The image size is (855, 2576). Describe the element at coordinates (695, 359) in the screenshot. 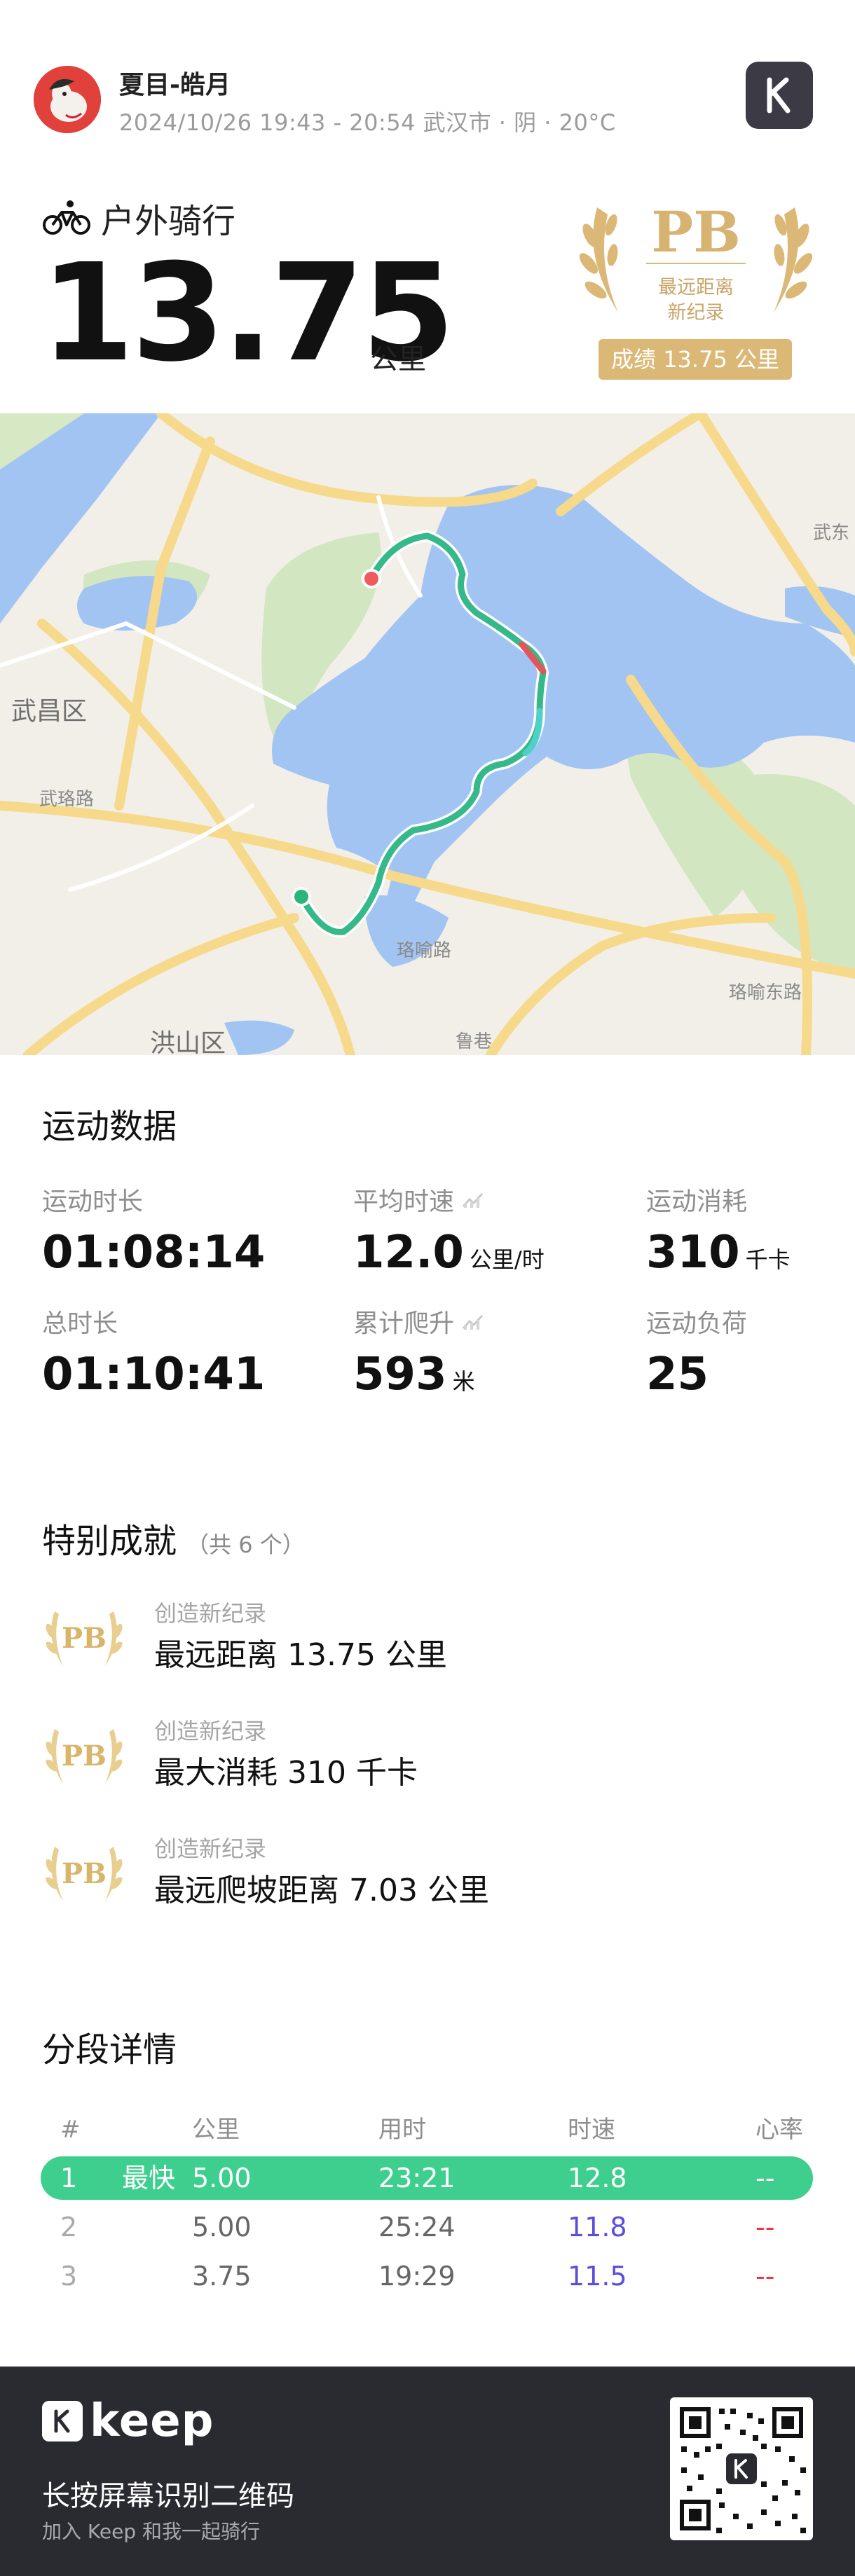

I see `pb-result: 成绩 13.75 公里` at that location.